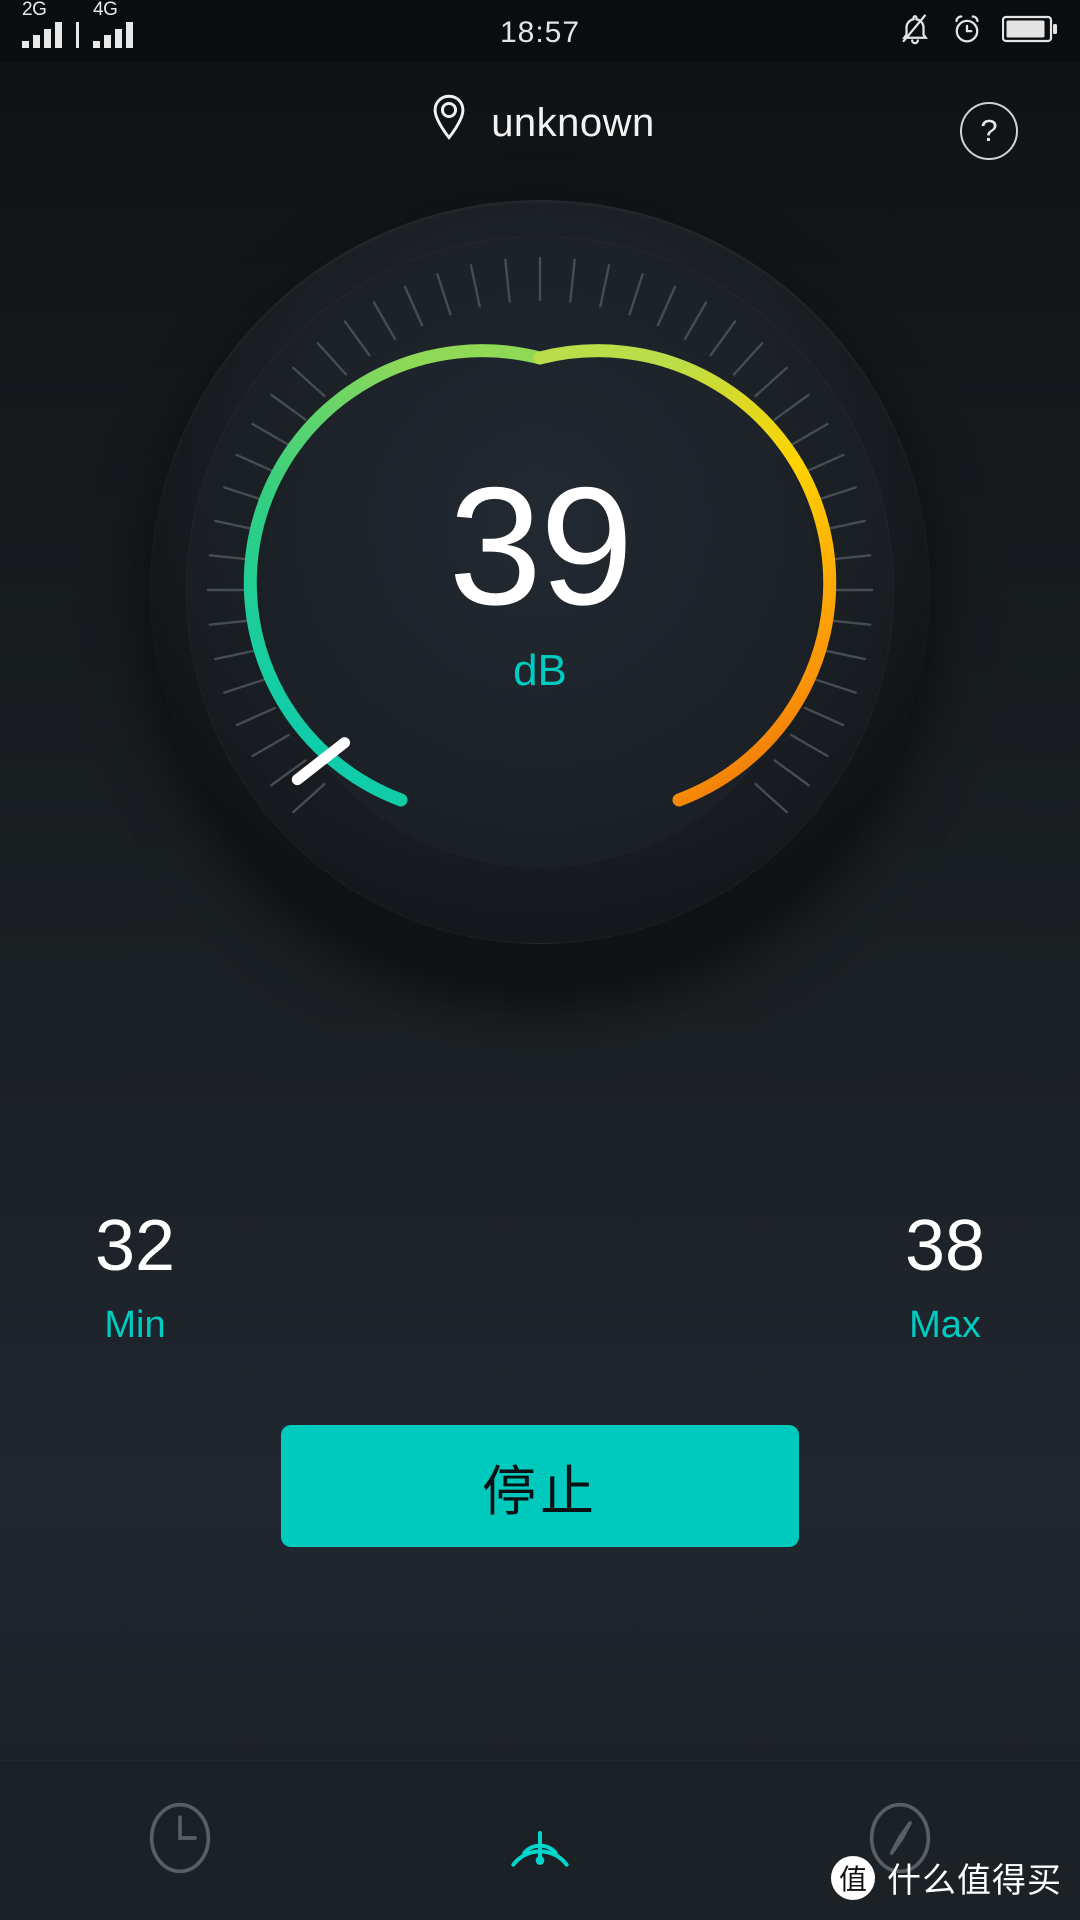  I want to click on location-display: unknown, so click(540, 123).